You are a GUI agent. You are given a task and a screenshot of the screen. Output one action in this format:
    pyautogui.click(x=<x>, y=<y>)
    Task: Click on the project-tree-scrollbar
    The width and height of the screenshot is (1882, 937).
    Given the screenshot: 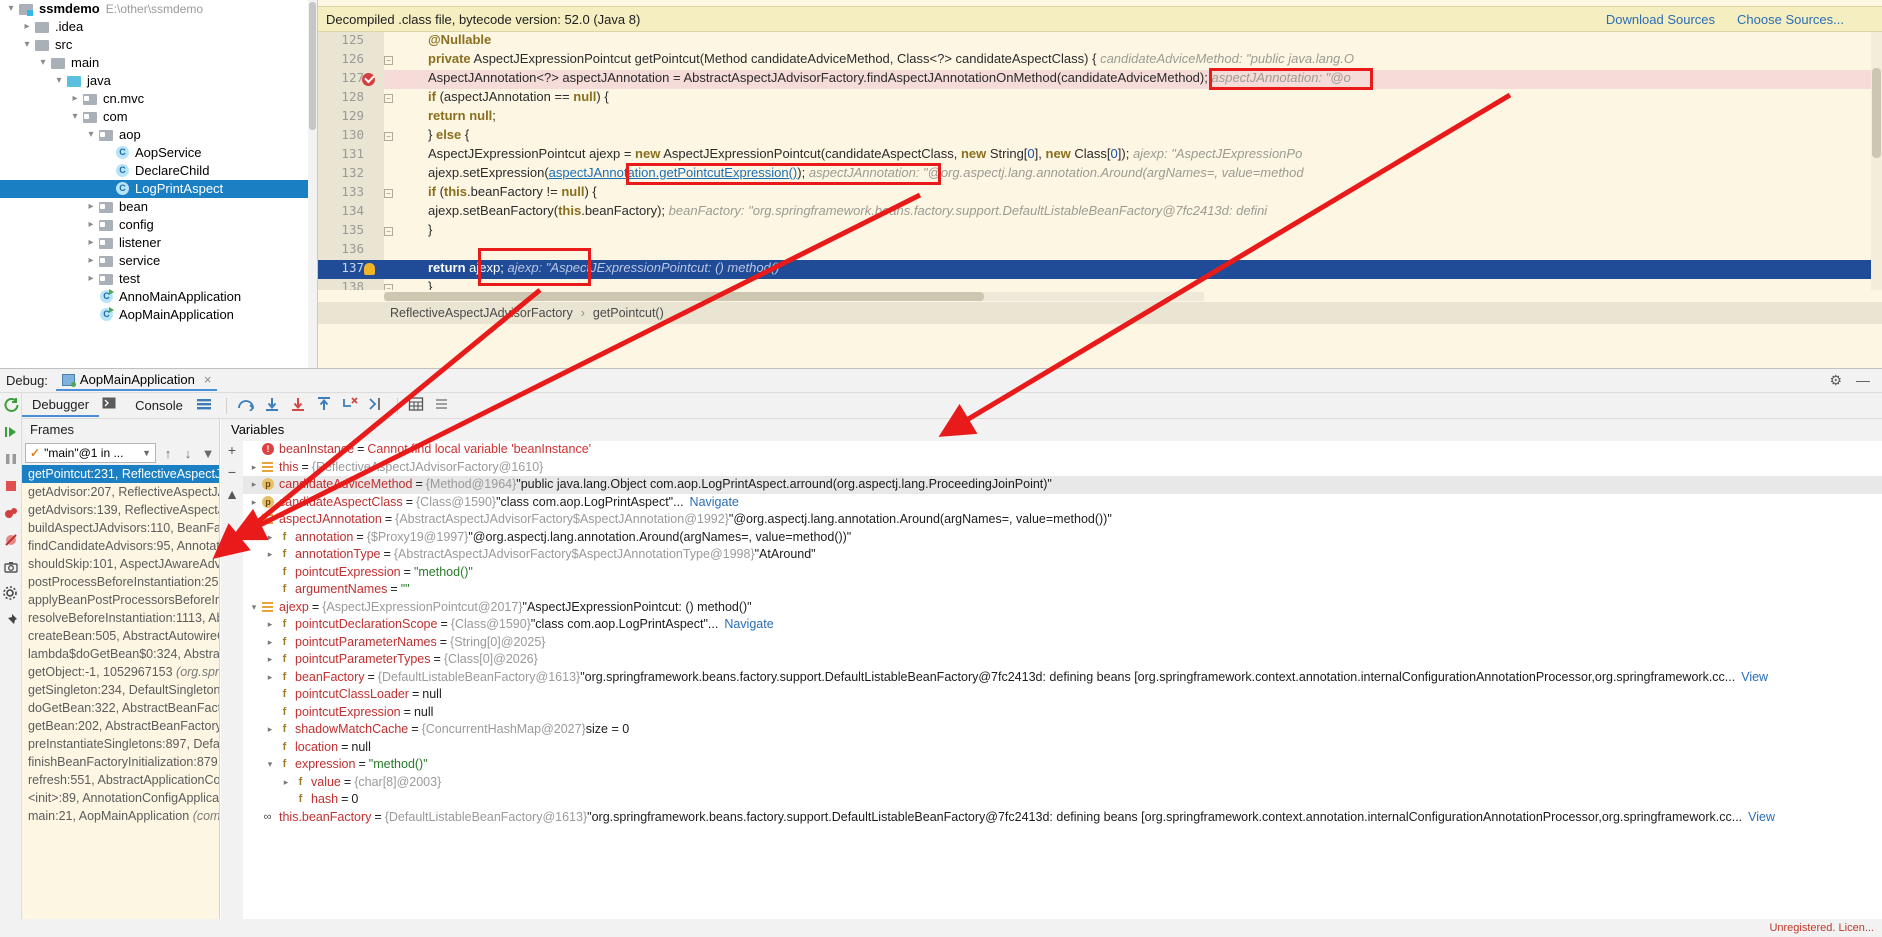 What is the action you would take?
    pyautogui.click(x=312, y=184)
    